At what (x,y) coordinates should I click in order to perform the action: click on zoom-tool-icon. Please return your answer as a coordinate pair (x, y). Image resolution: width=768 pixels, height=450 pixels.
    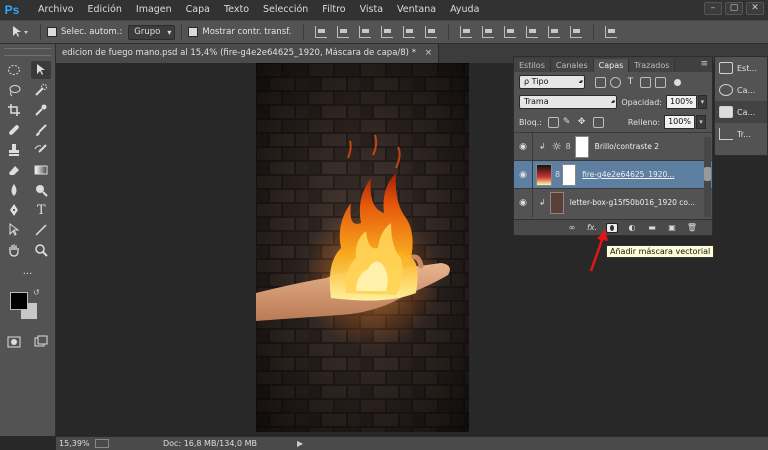
    Looking at the image, I should click on (41, 250).